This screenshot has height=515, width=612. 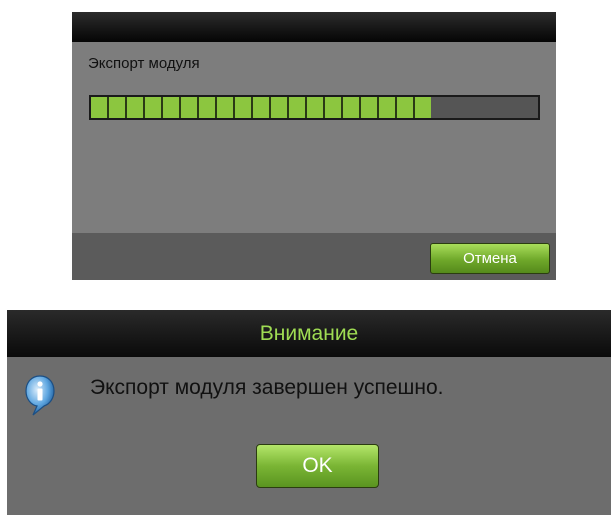 What do you see at coordinates (40, 395) in the screenshot?
I see `info-icon` at bounding box center [40, 395].